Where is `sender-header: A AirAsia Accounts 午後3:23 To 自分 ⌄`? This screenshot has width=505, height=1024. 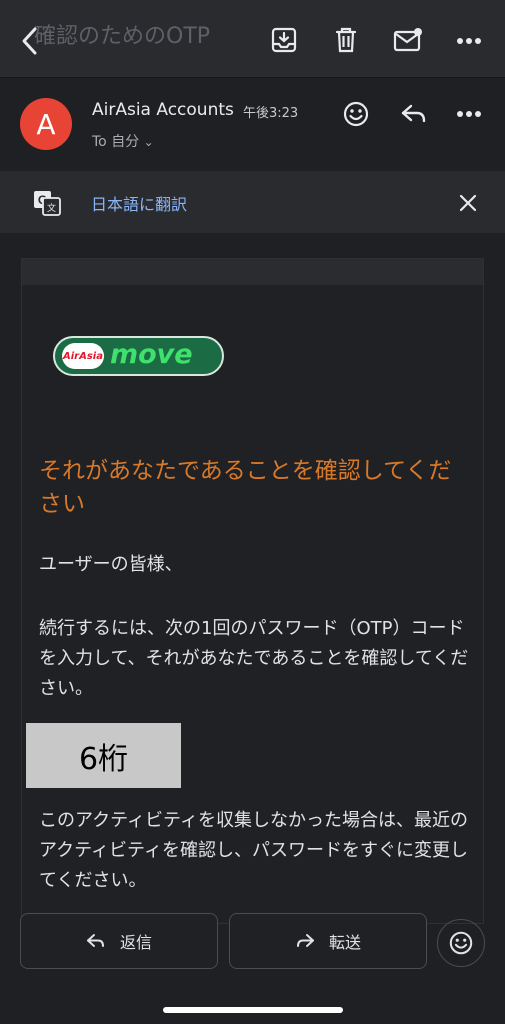
sender-header: A AirAsia Accounts 午後3:23 To 自分 ⌄ is located at coordinates (252, 126).